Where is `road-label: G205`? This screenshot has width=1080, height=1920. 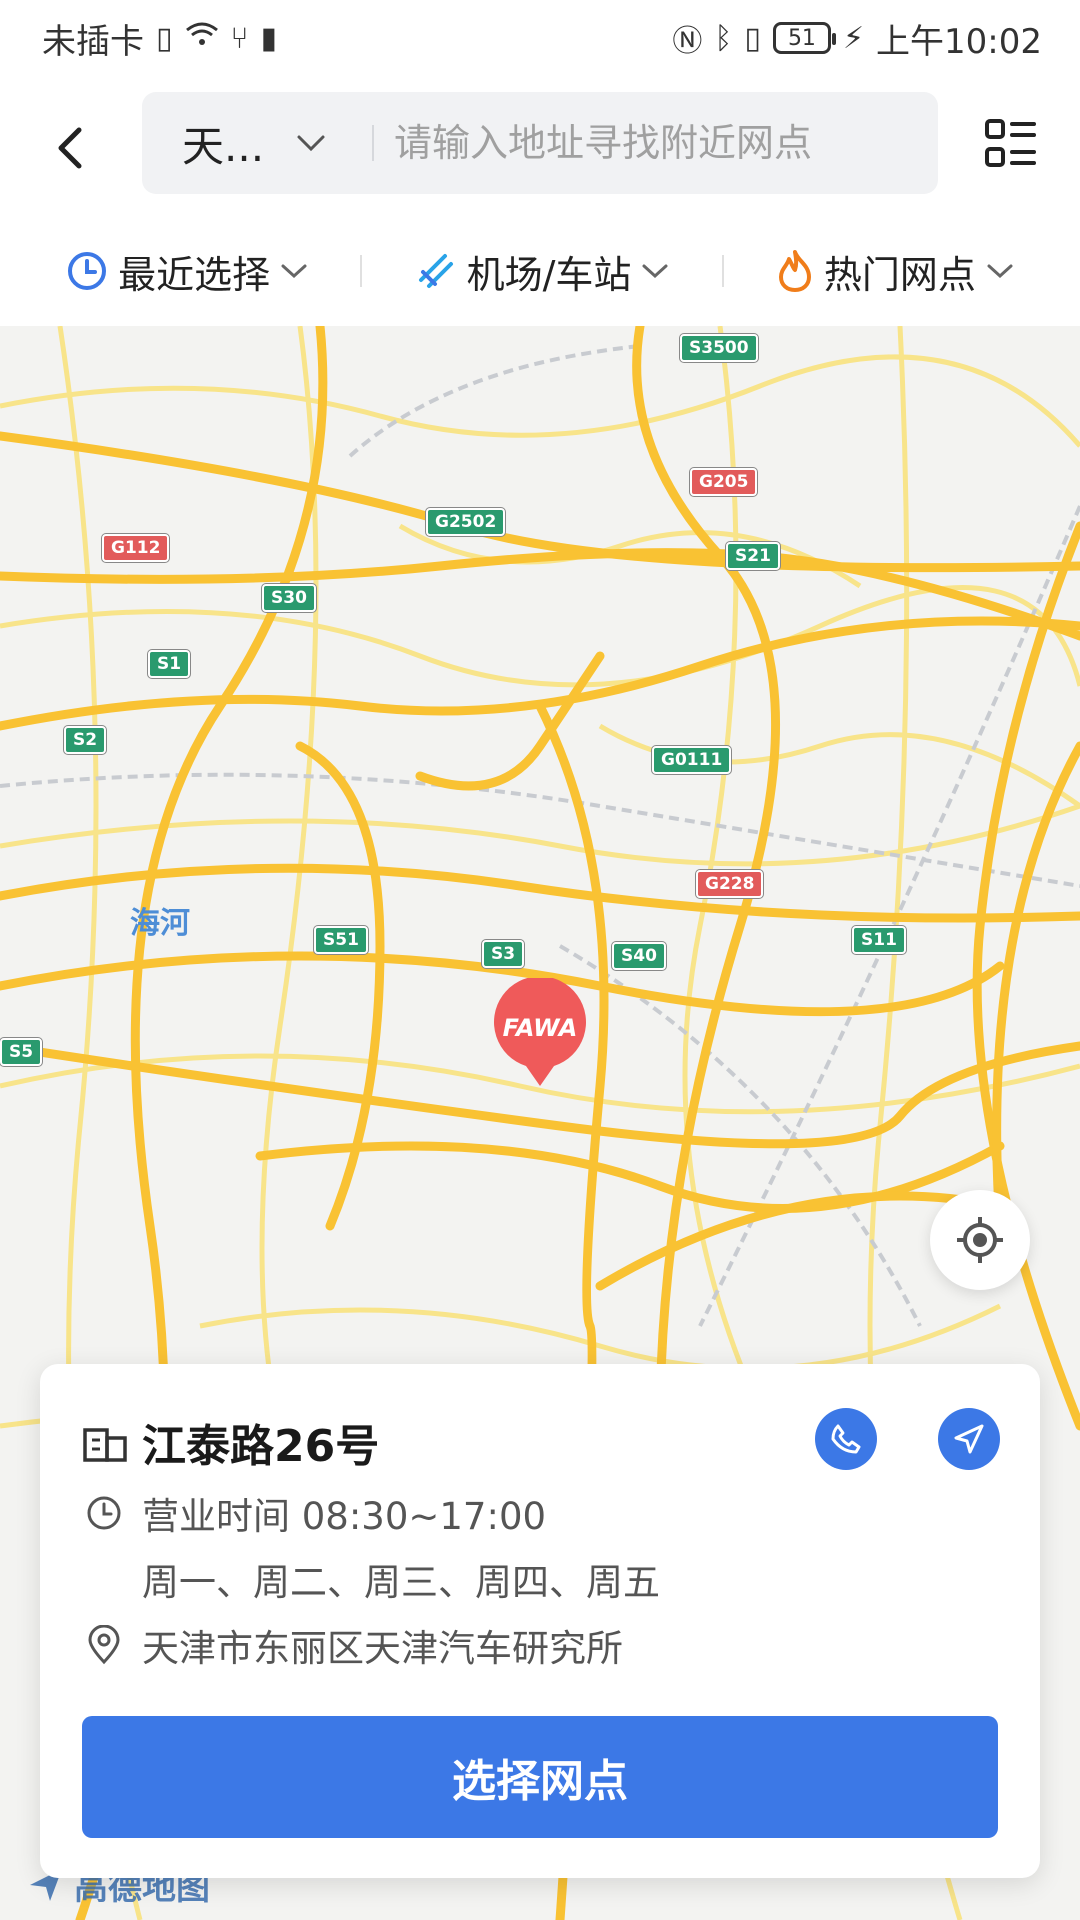 road-label: G205 is located at coordinates (724, 482).